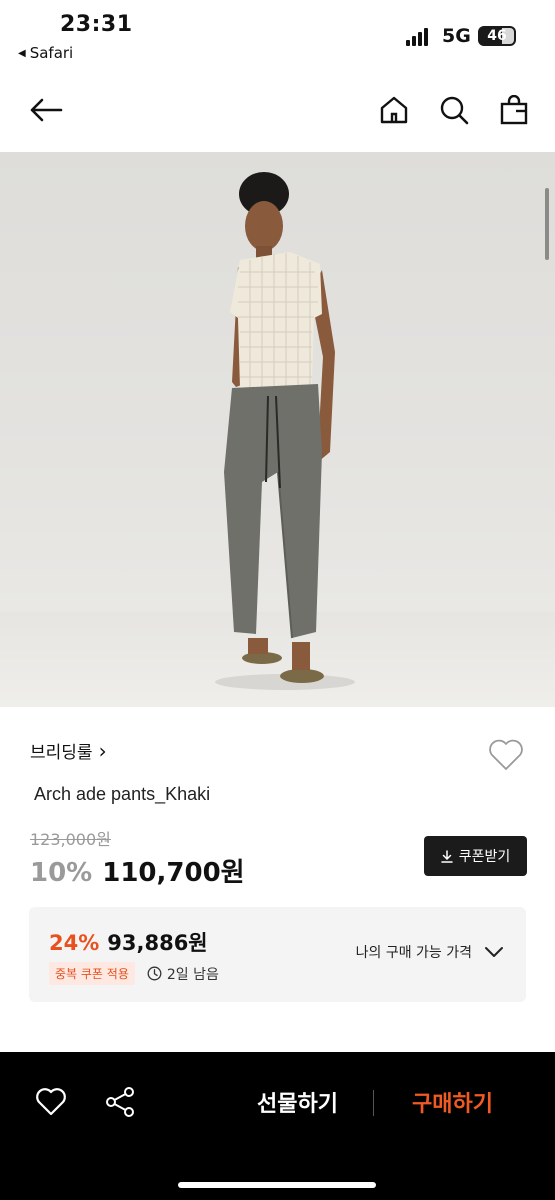  I want to click on model-figure, so click(285, 431).